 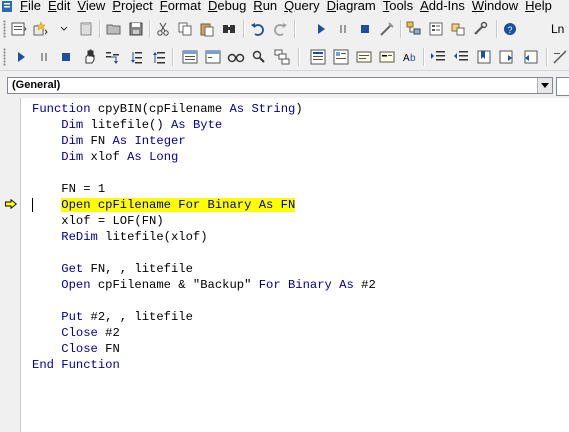 I want to click on toolbox-icon, so click(x=480, y=29).